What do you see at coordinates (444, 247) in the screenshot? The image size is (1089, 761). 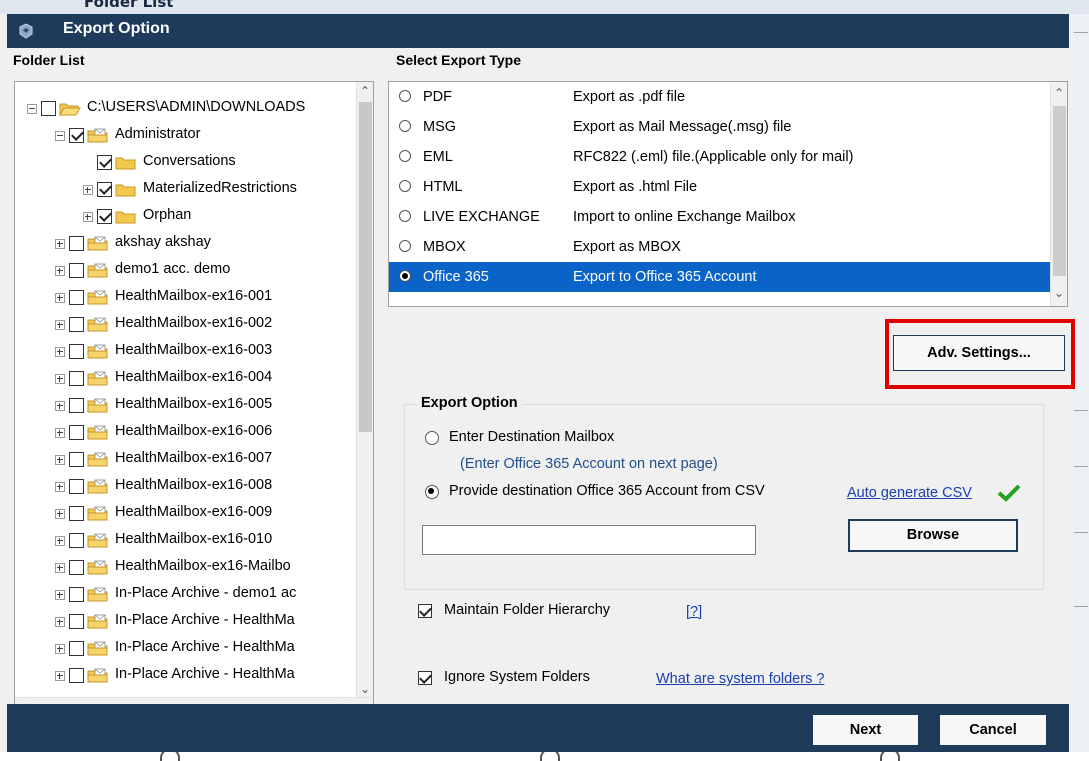 I see `export-type-name: MBOX` at bounding box center [444, 247].